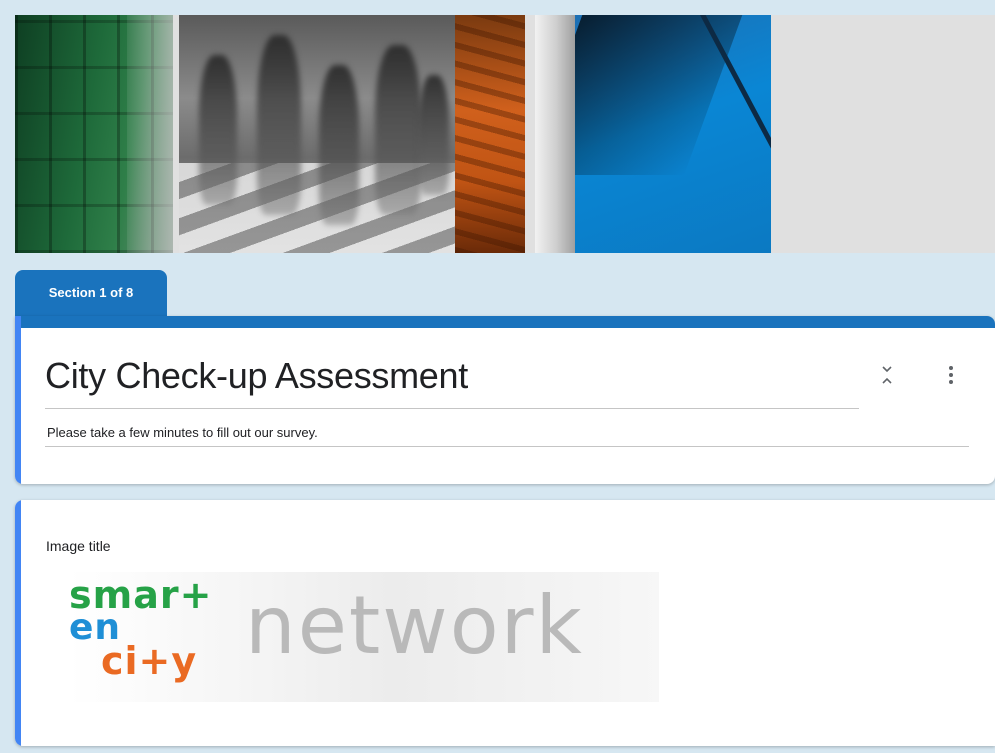 The height and width of the screenshot is (753, 995). I want to click on banner-shadow, so click(660, 95).